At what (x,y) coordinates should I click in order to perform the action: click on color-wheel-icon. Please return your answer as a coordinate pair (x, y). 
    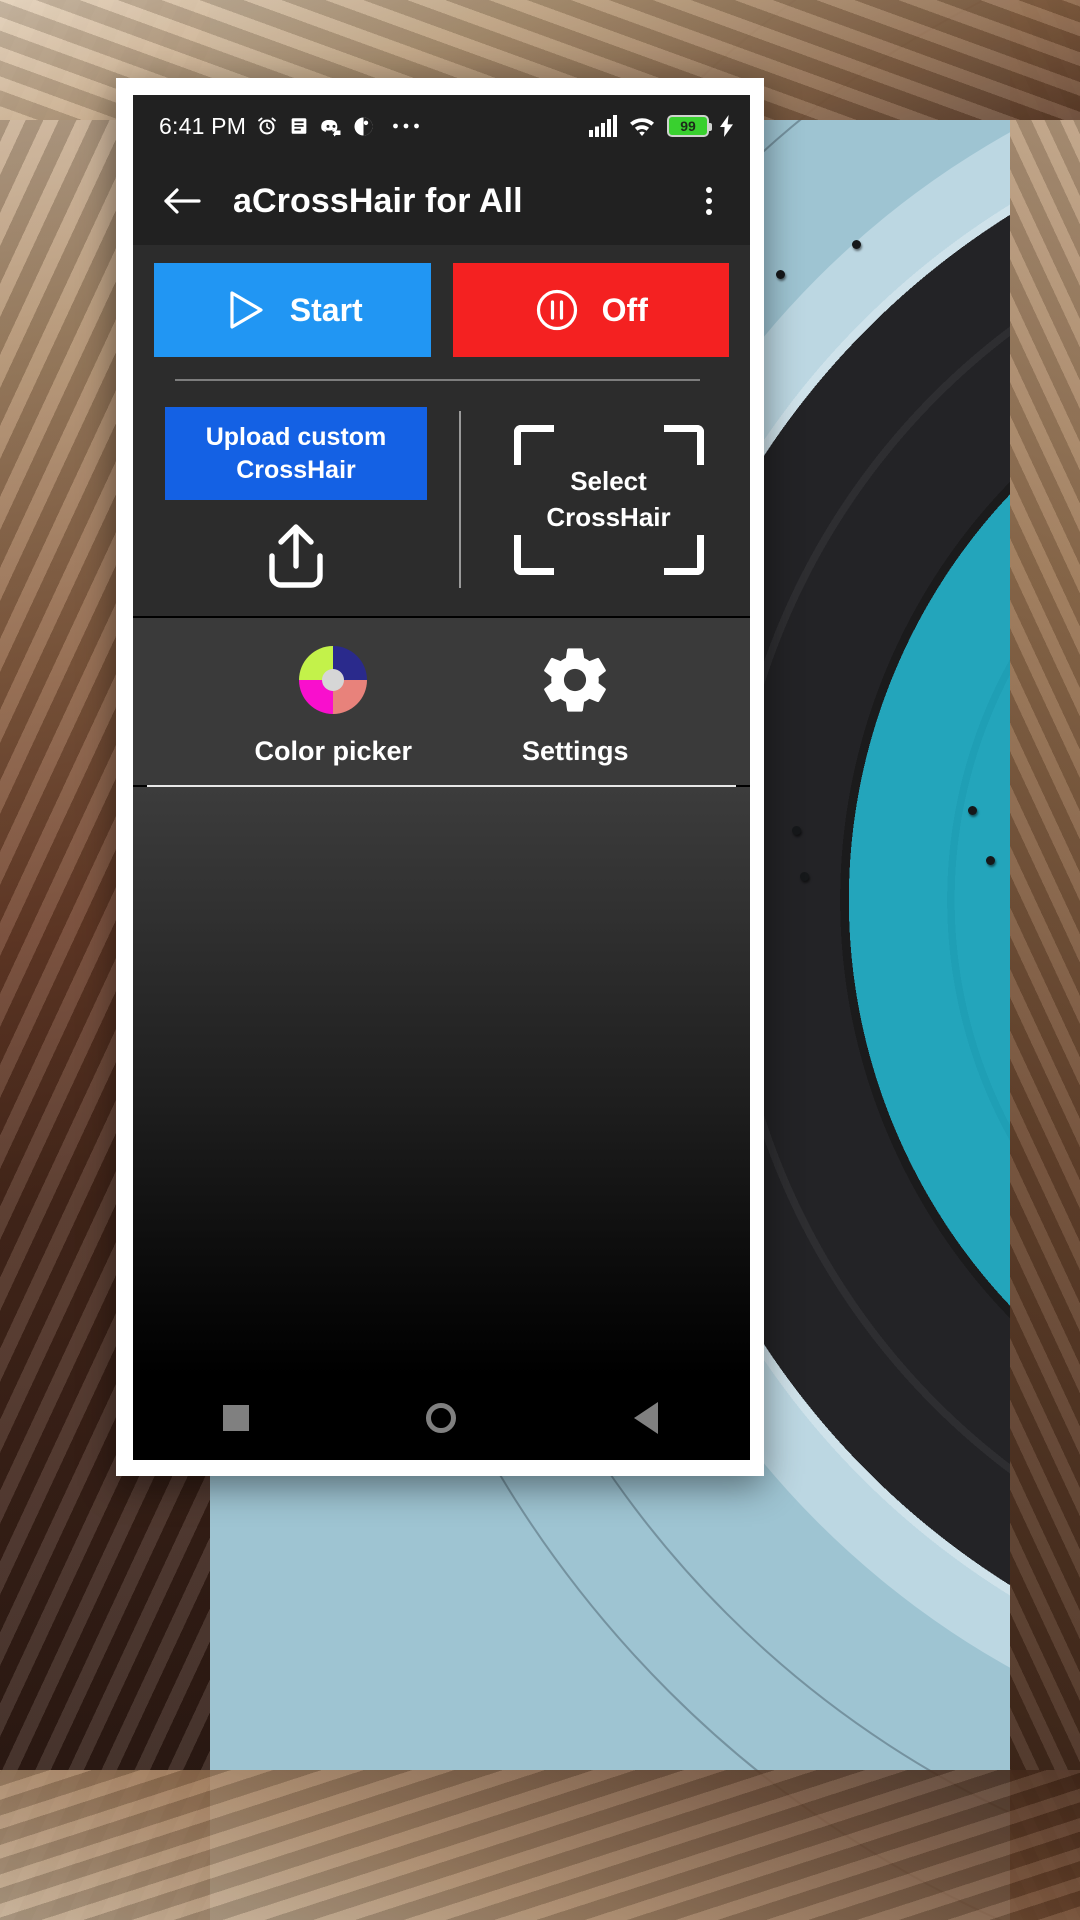
    Looking at the image, I should click on (333, 680).